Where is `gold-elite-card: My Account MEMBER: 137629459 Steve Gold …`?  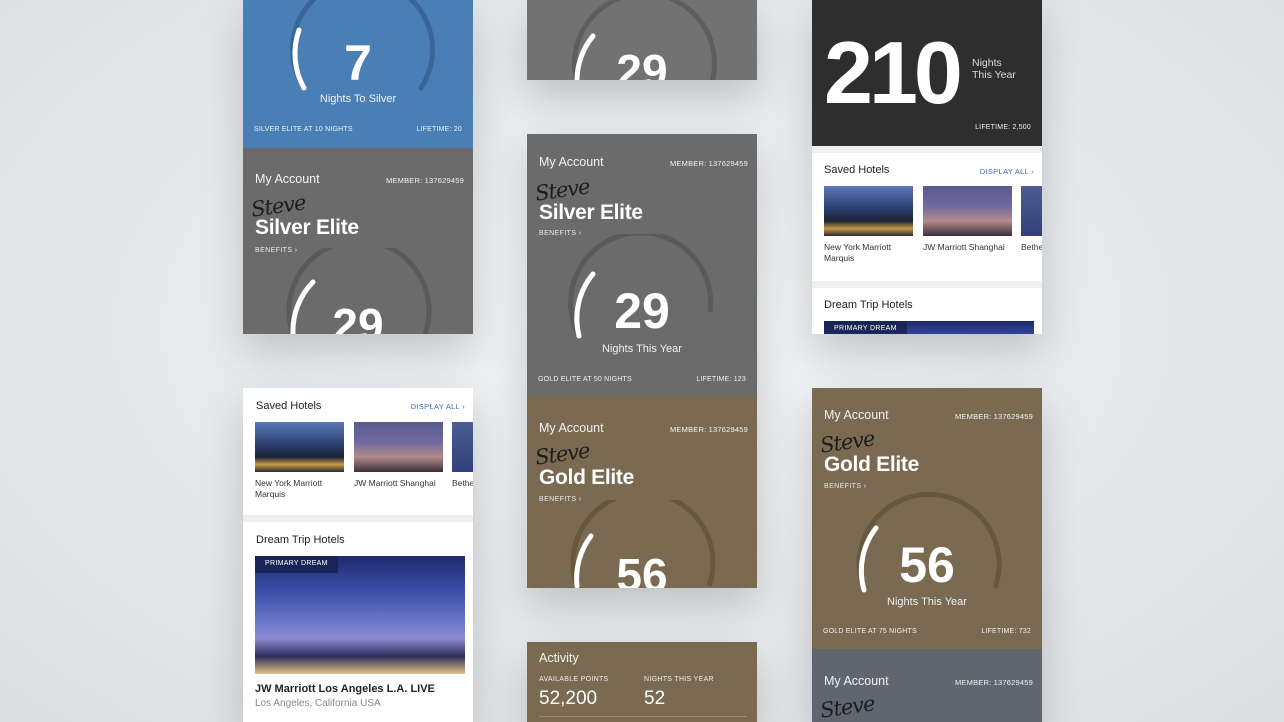
gold-elite-card: My Account MEMBER: 137629459 Steve Gold … is located at coordinates (927, 555).